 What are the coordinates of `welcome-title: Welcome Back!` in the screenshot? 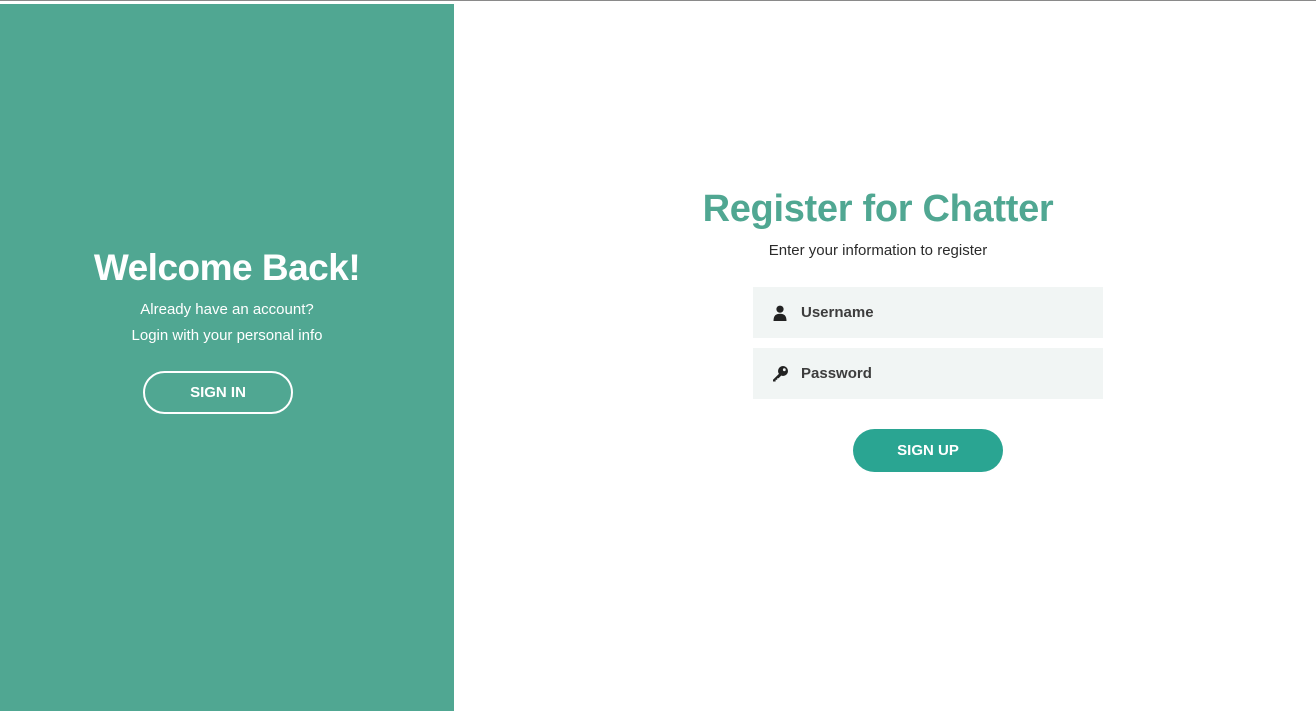 It's located at (227, 267).